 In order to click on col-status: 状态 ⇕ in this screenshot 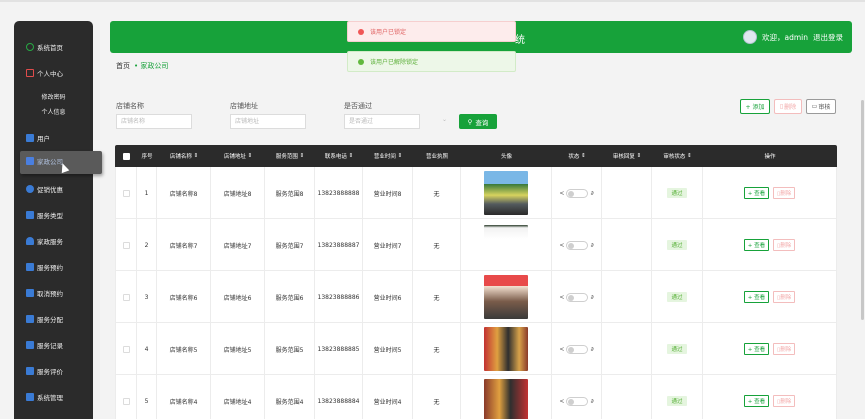, I will do `click(577, 156)`.